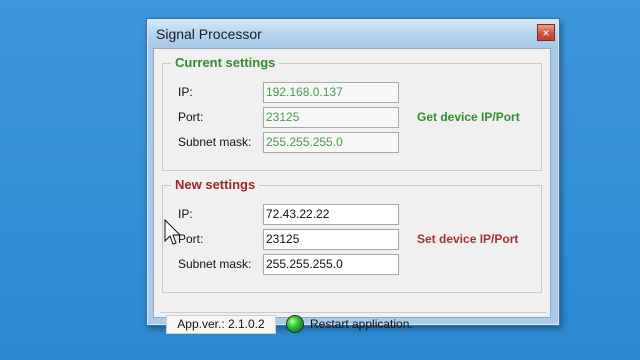  I want to click on set-device-ip-port-button: Set device IP/Port, so click(467, 239).